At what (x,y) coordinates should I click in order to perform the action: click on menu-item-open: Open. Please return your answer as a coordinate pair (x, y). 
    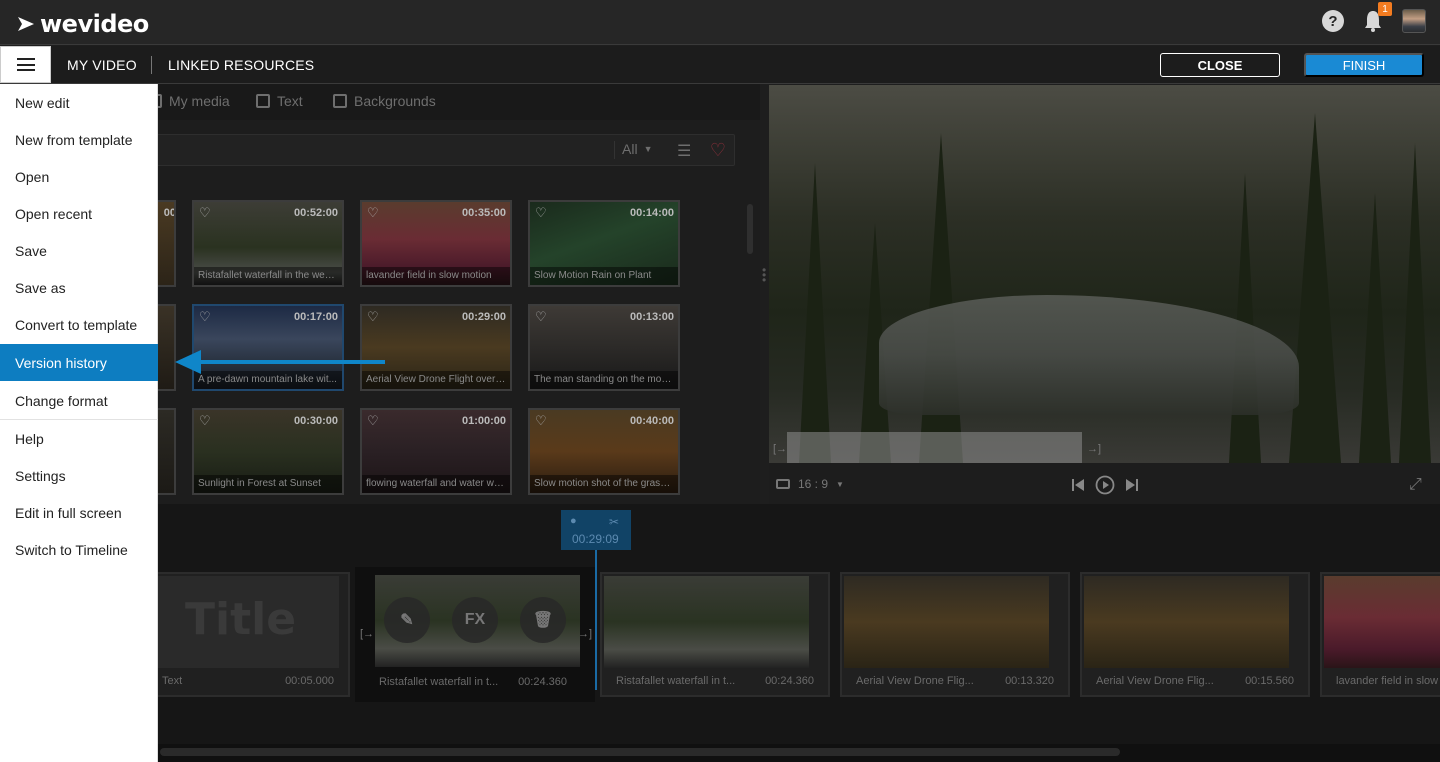
    Looking at the image, I should click on (79, 176).